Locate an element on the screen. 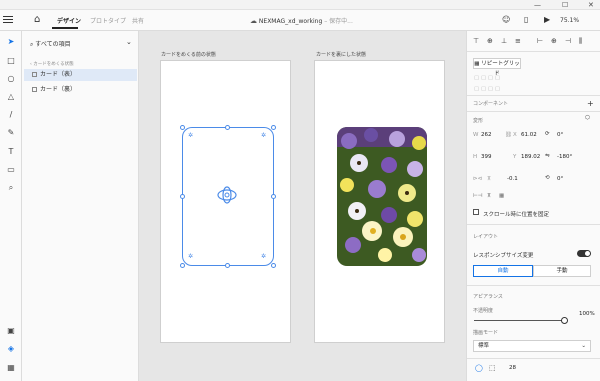 This screenshot has width=600, height=381. corner-radius-all-icon: ◯ is located at coordinates (479, 368).